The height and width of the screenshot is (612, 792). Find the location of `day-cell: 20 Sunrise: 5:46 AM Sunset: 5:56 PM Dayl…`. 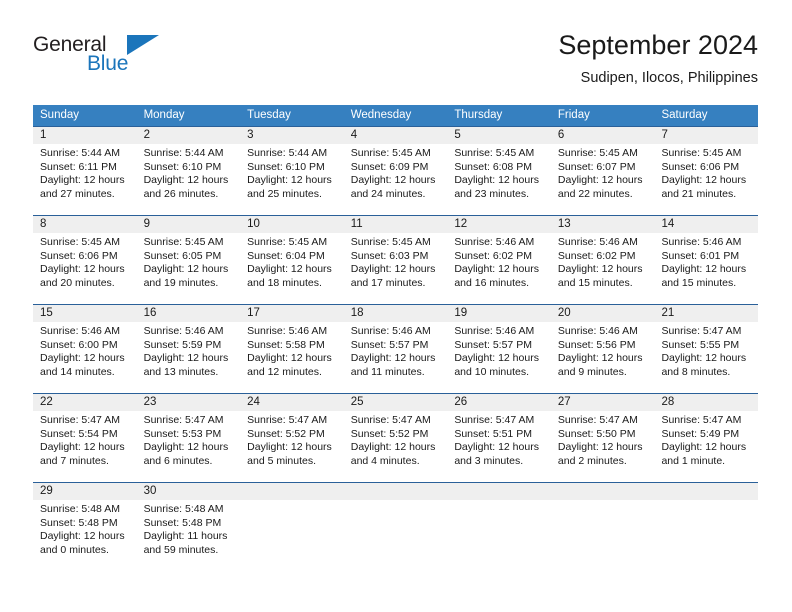

day-cell: 20 Sunrise: 5:46 AM Sunset: 5:56 PM Dayl… is located at coordinates (602, 349).